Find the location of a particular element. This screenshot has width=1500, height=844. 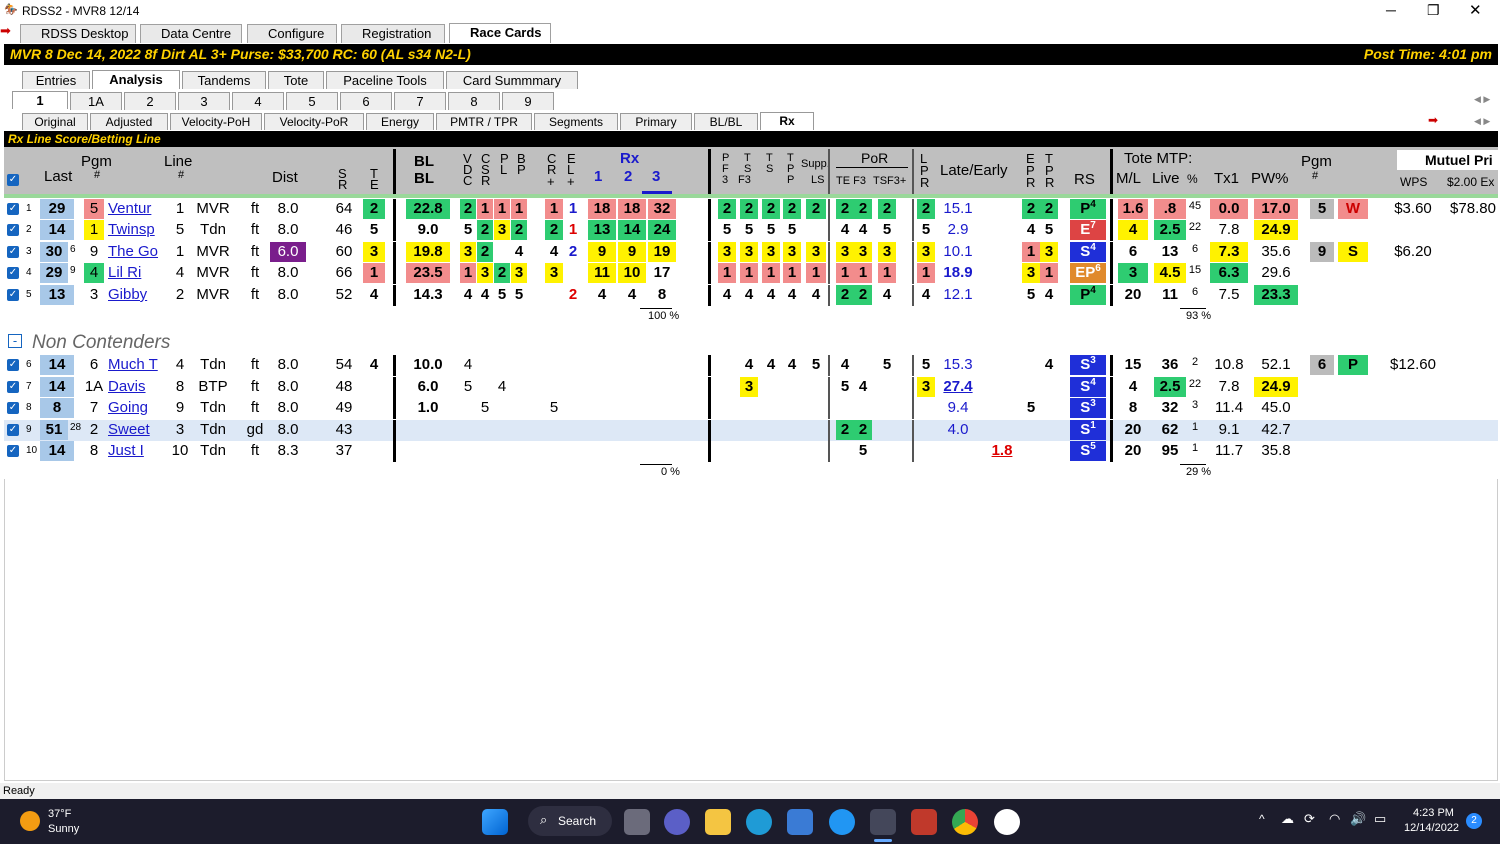

tab-tote: Tote is located at coordinates (296, 80).